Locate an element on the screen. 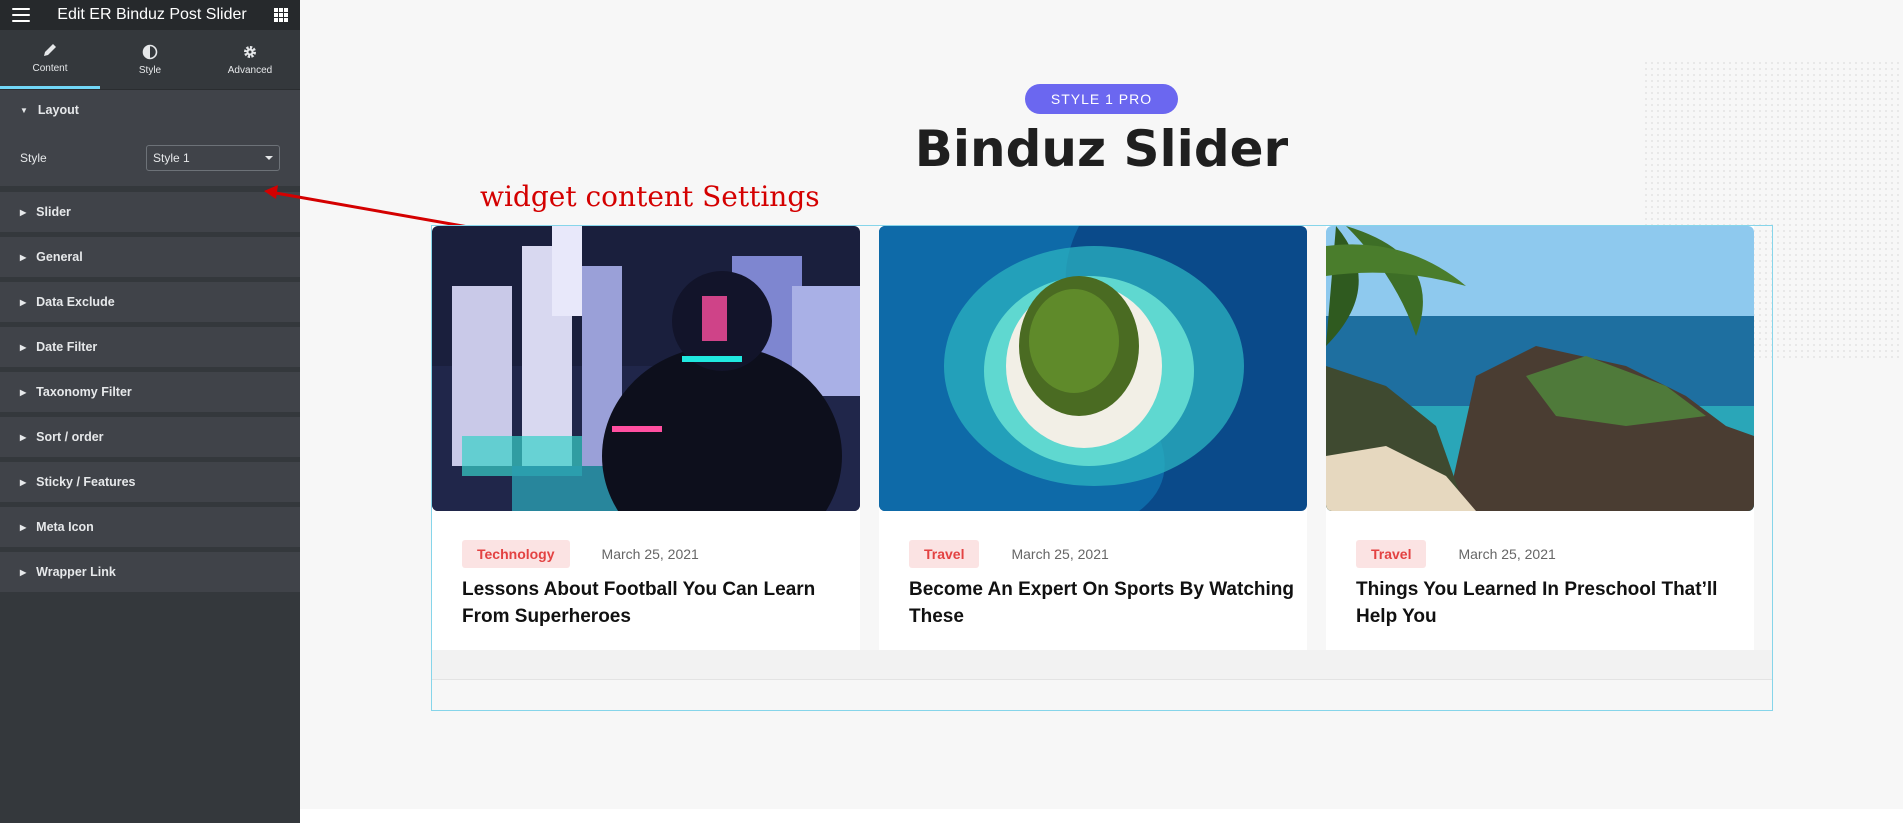 This screenshot has width=1903, height=823. section-data-exclude: ▶ Data Exclude is located at coordinates (150, 304).